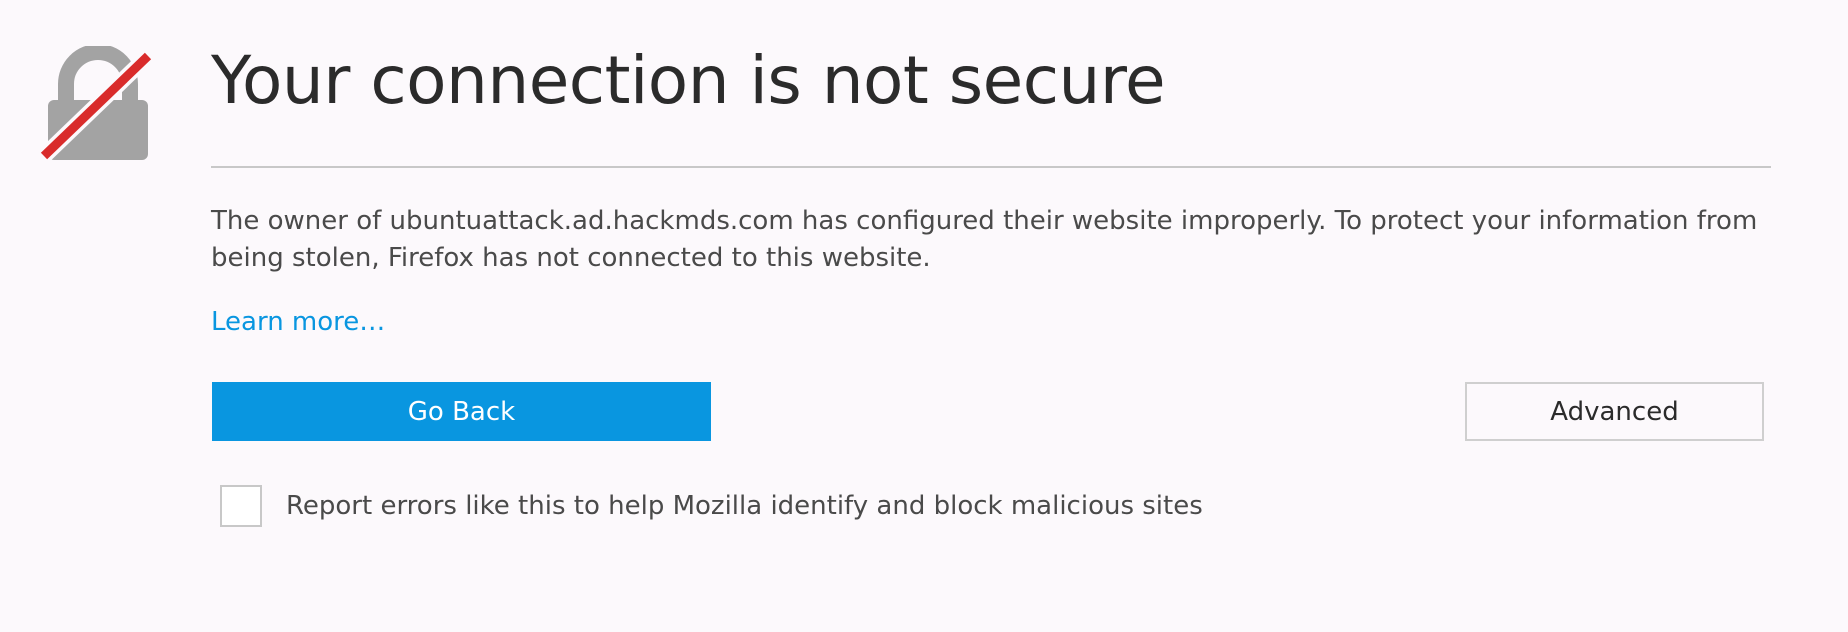  What do you see at coordinates (96, 104) in the screenshot?
I see `broken-lock-icon` at bounding box center [96, 104].